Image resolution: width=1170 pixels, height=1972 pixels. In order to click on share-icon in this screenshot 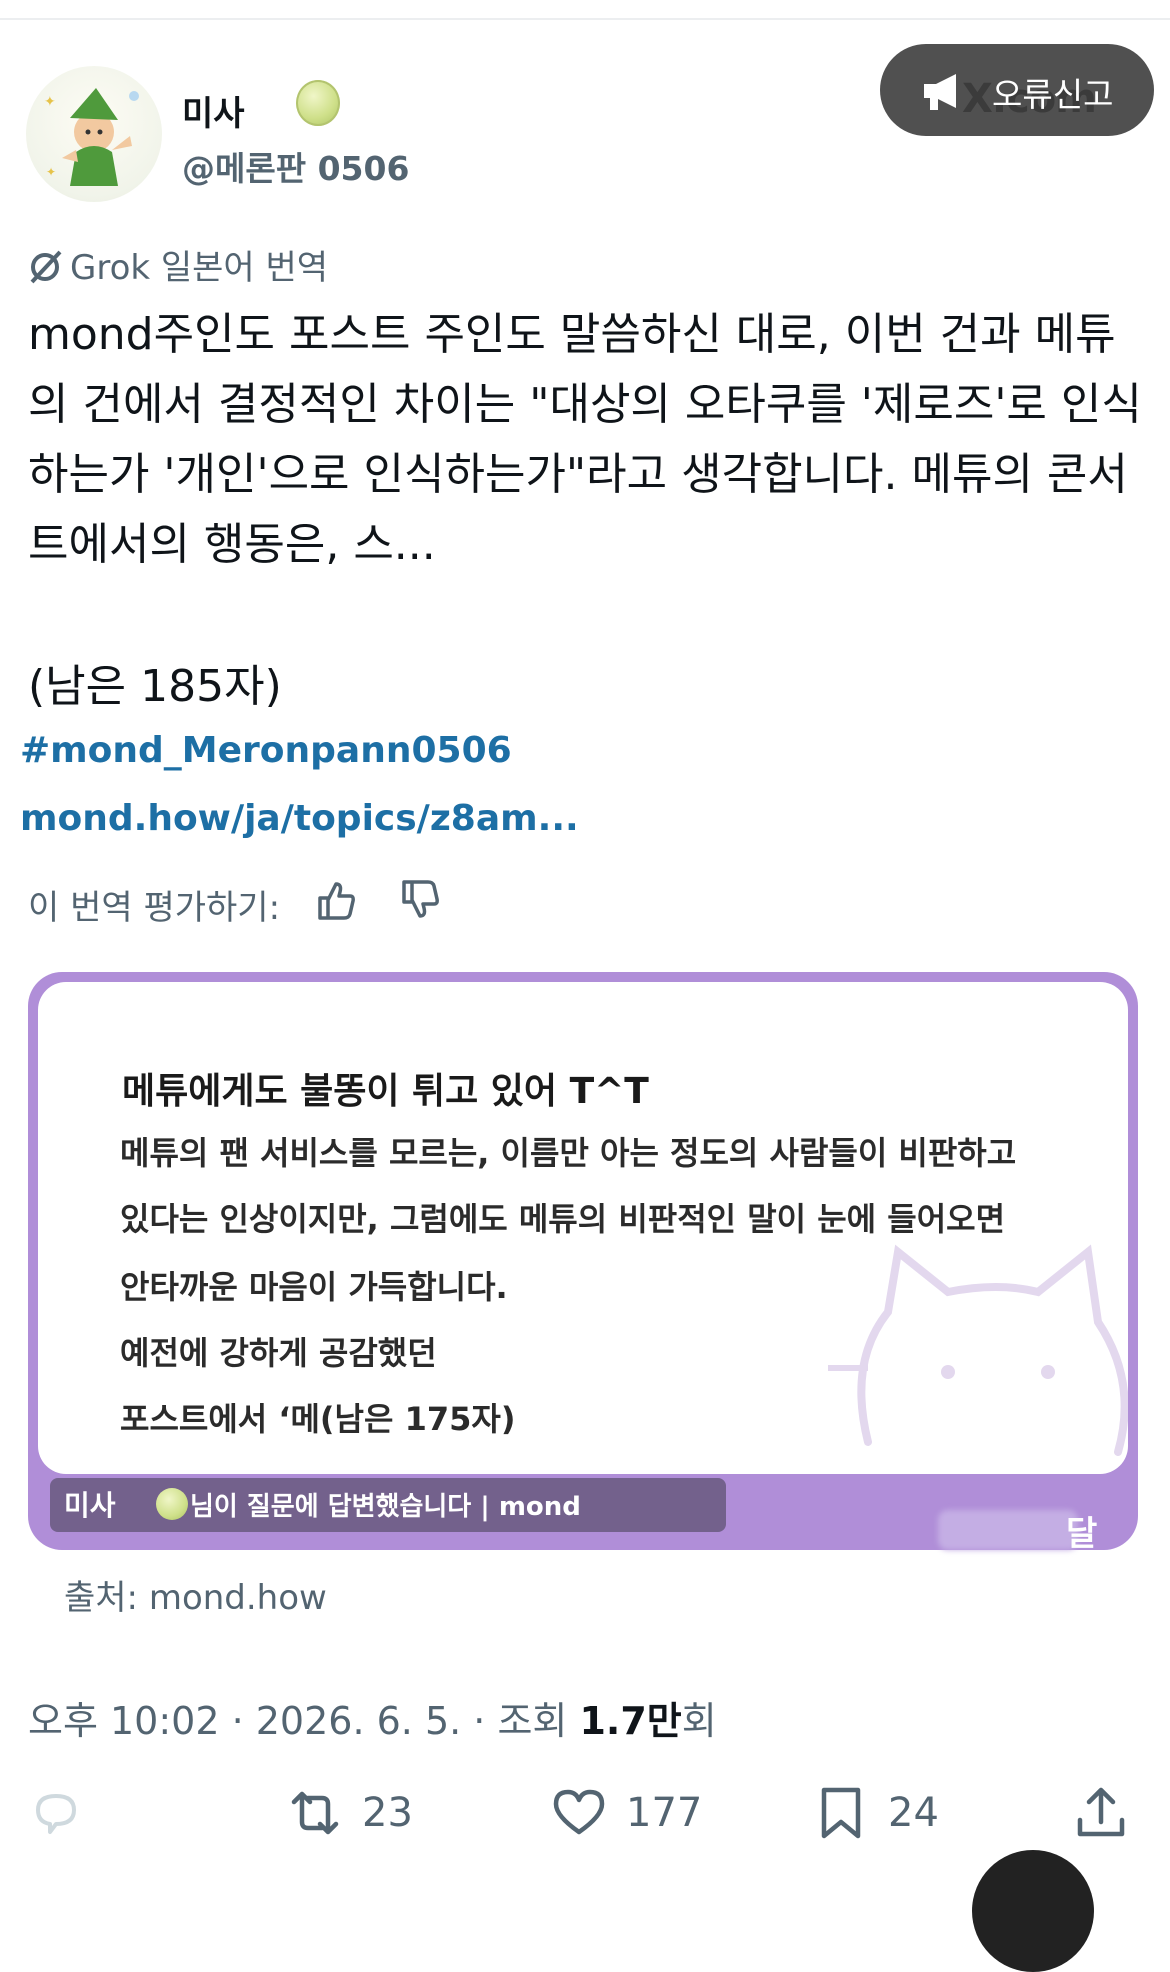, I will do `click(1101, 1812)`.